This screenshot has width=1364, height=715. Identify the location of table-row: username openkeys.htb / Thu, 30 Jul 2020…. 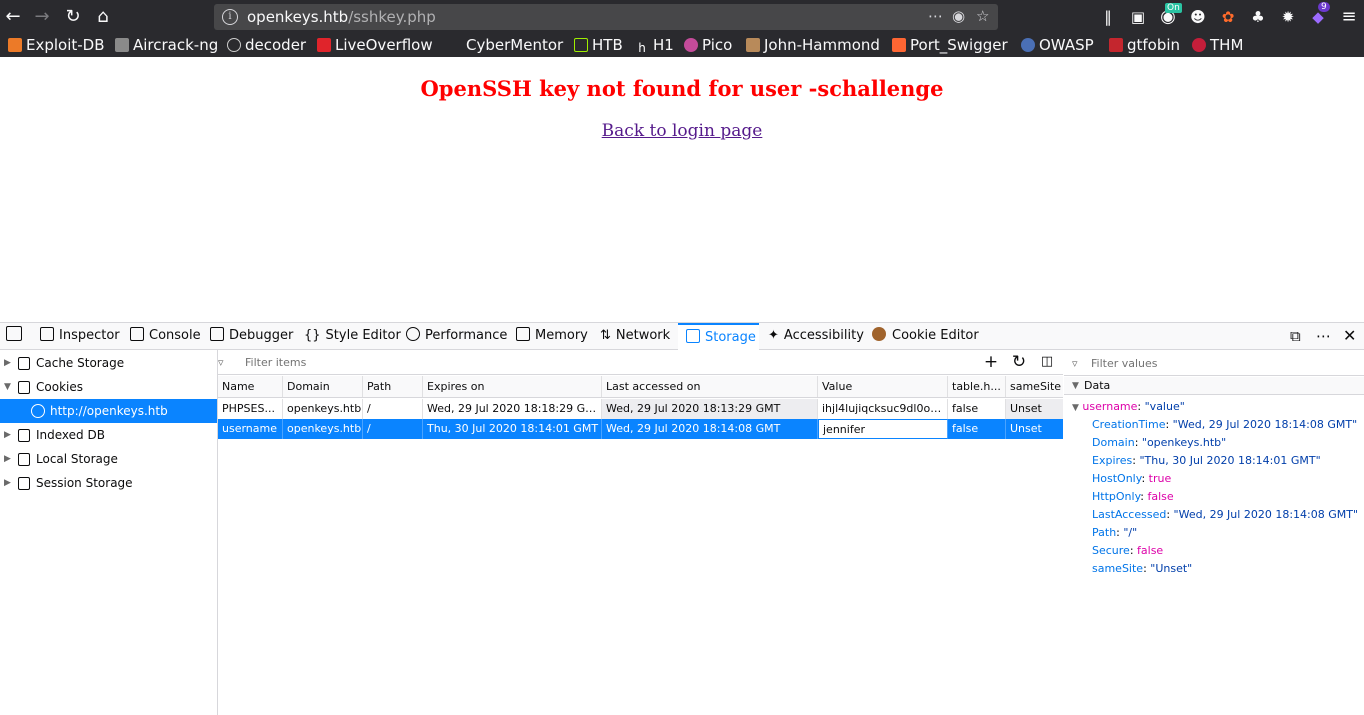
(640, 429).